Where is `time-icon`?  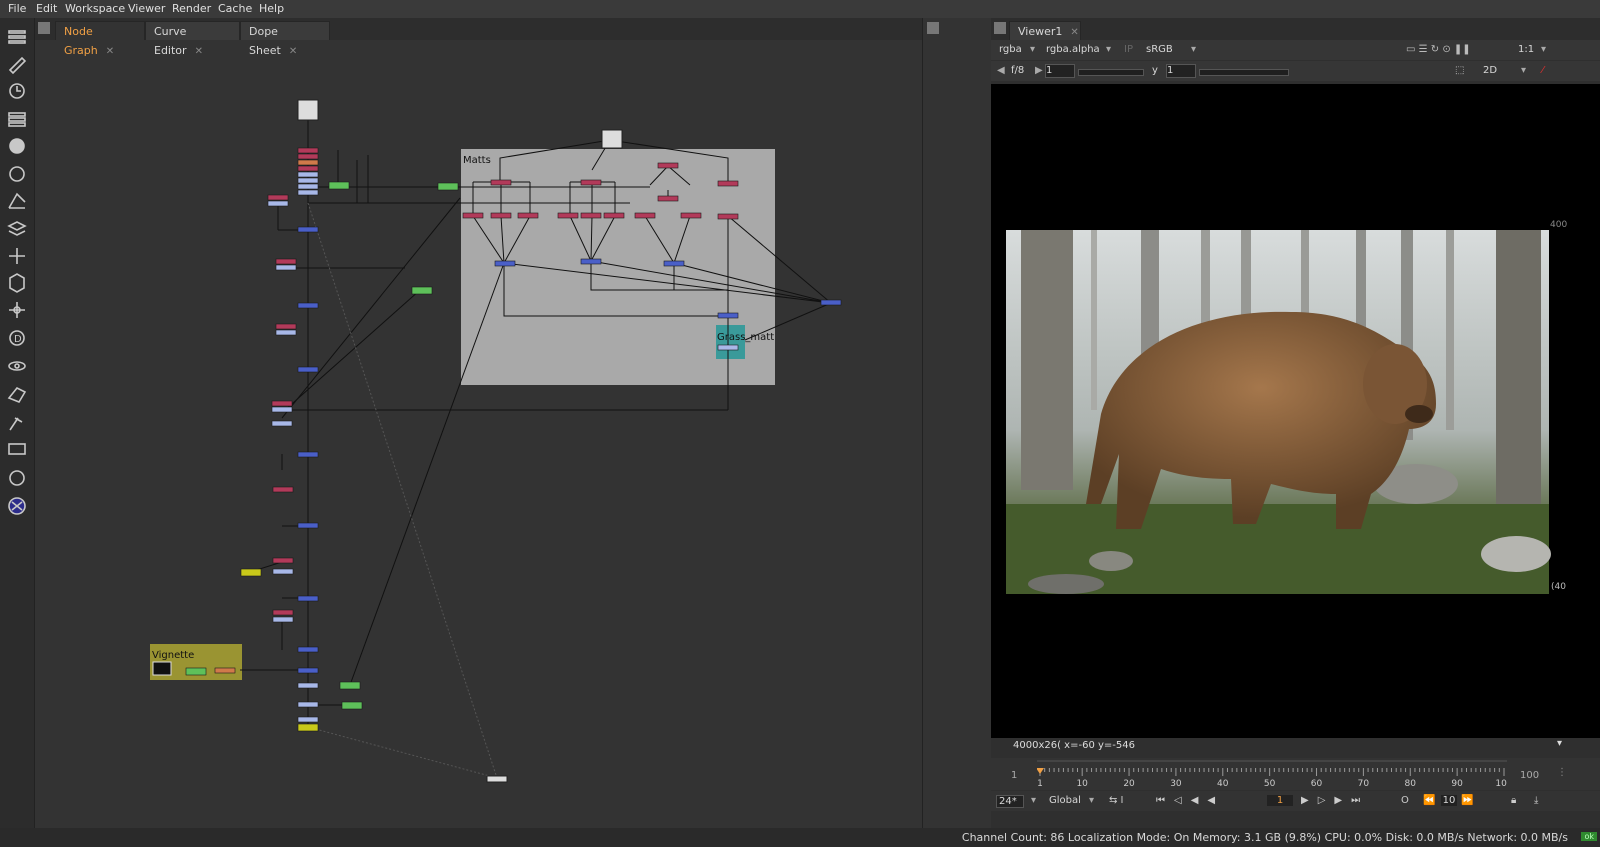
time-icon is located at coordinates (17, 91).